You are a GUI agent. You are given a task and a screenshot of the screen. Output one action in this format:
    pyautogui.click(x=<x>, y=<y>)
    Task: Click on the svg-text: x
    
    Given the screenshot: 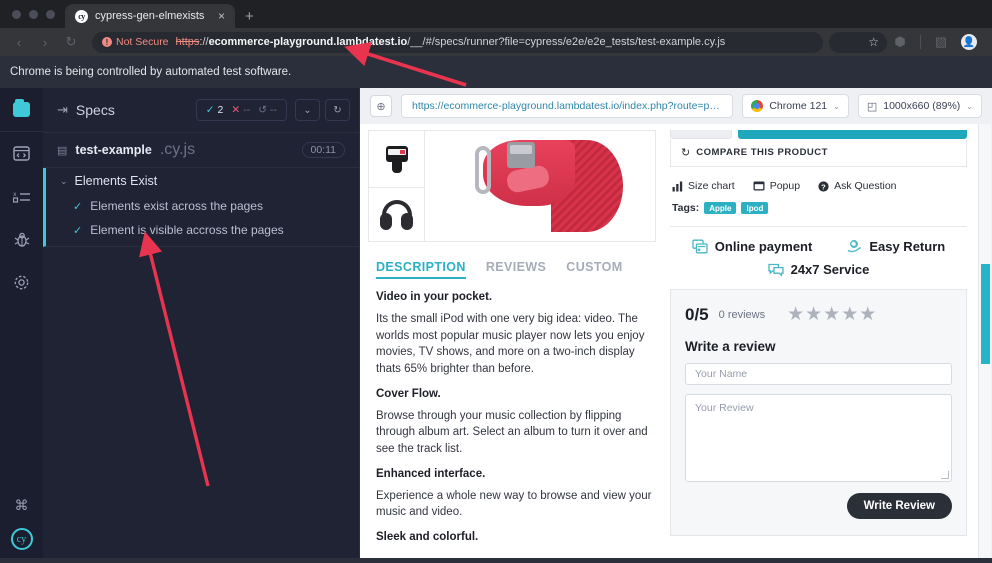 What is the action you would take?
    pyautogui.click(x=15, y=194)
    